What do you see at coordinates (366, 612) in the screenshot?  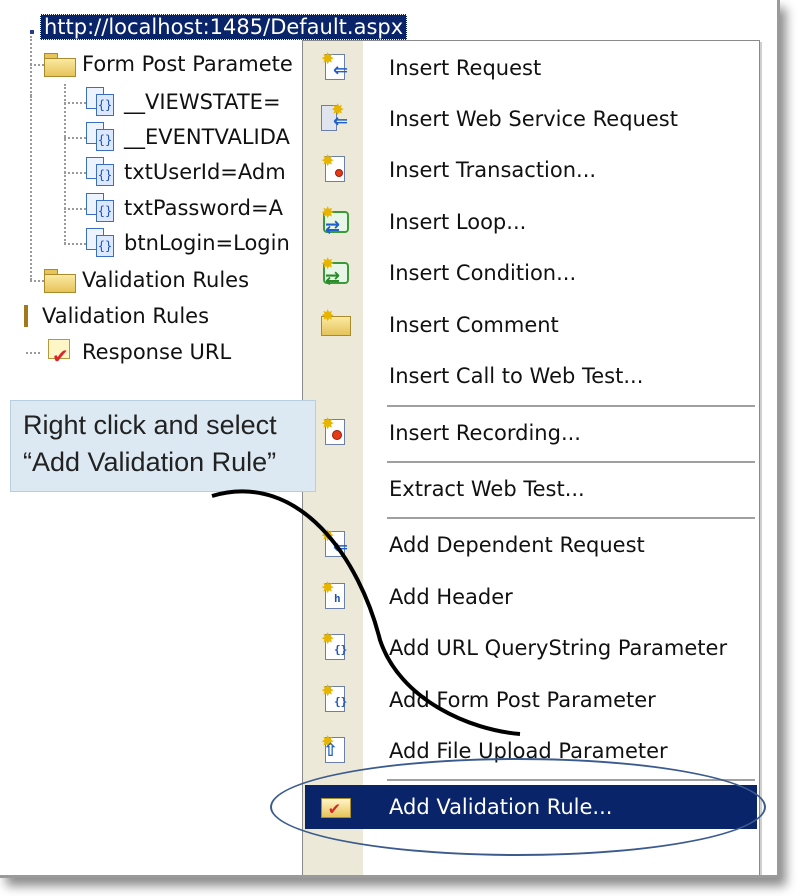 I see `callout-pointer` at bounding box center [366, 612].